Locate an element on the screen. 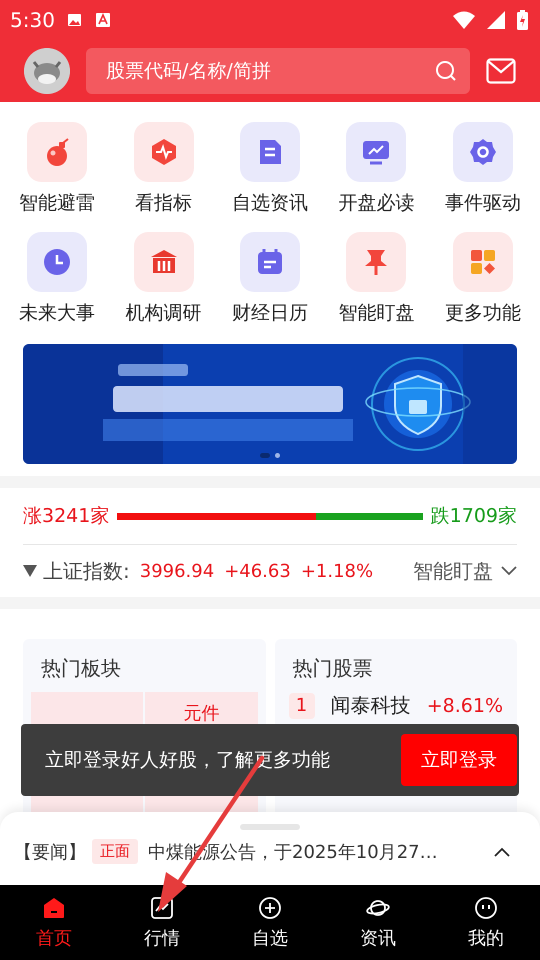 This screenshot has width=540, height=960. index-percent: +1.18% is located at coordinates (337, 571).